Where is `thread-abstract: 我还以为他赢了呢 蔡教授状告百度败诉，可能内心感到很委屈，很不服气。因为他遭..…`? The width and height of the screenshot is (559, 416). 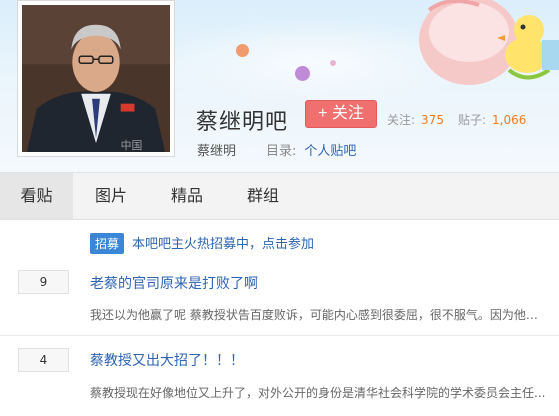
thread-abstract: 我还以为他赢了呢 蔡教授状告百度败诉，可能内心感到很委屈，很不服气。因为他遭..… is located at coordinates (318, 315).